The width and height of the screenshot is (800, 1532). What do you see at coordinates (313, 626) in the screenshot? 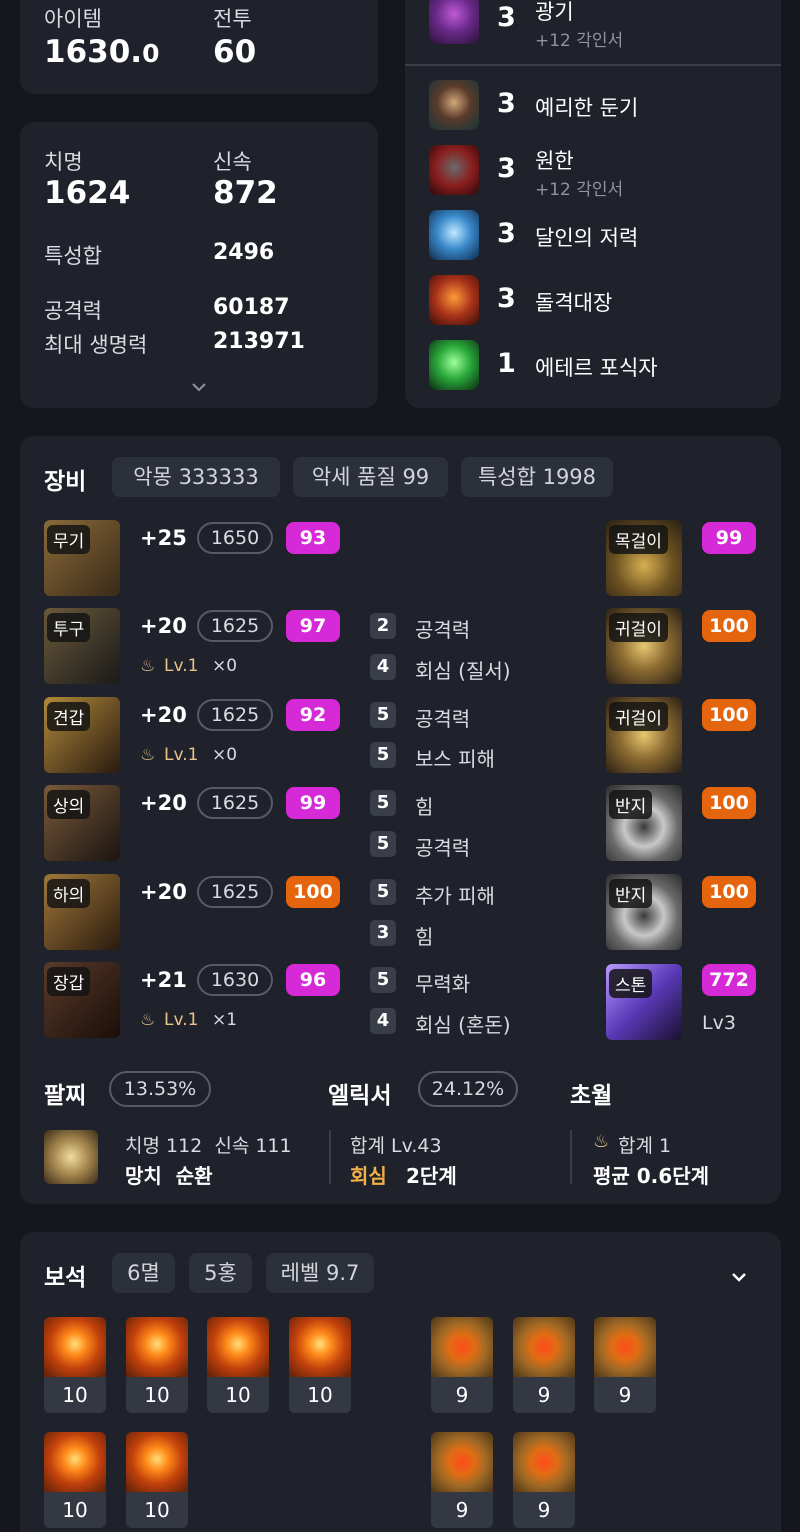
I see `quality-badge: 97` at bounding box center [313, 626].